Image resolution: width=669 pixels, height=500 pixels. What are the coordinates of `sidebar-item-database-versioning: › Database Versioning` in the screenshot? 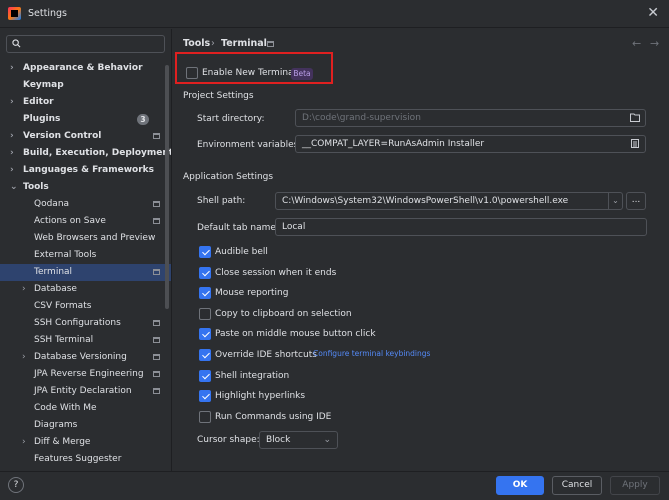 It's located at (85, 357).